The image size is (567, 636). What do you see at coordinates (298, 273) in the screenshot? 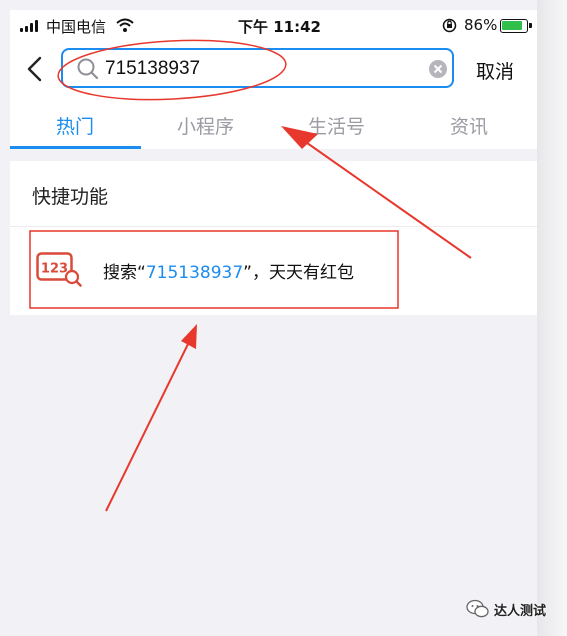
I see `shortcut-suffix: ”，天天有红包` at bounding box center [298, 273].